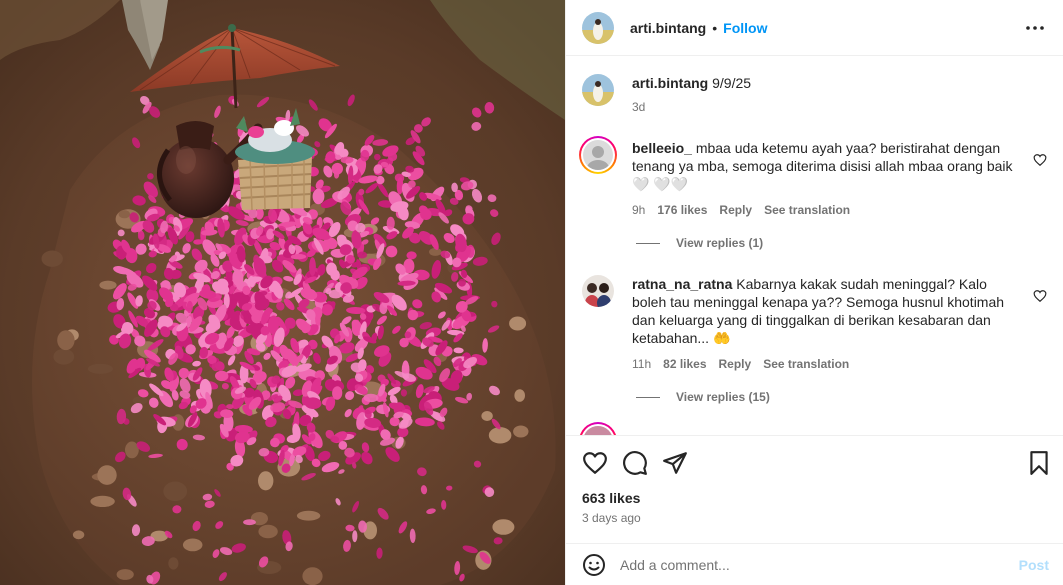 The width and height of the screenshot is (1063, 585). Describe the element at coordinates (732, 83) in the screenshot. I see `caption-text: 9/9/25` at that location.